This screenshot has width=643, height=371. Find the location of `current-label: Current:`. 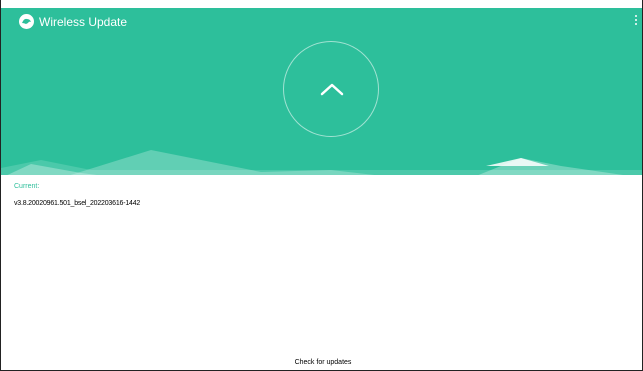

current-label: Current: is located at coordinates (27, 186).